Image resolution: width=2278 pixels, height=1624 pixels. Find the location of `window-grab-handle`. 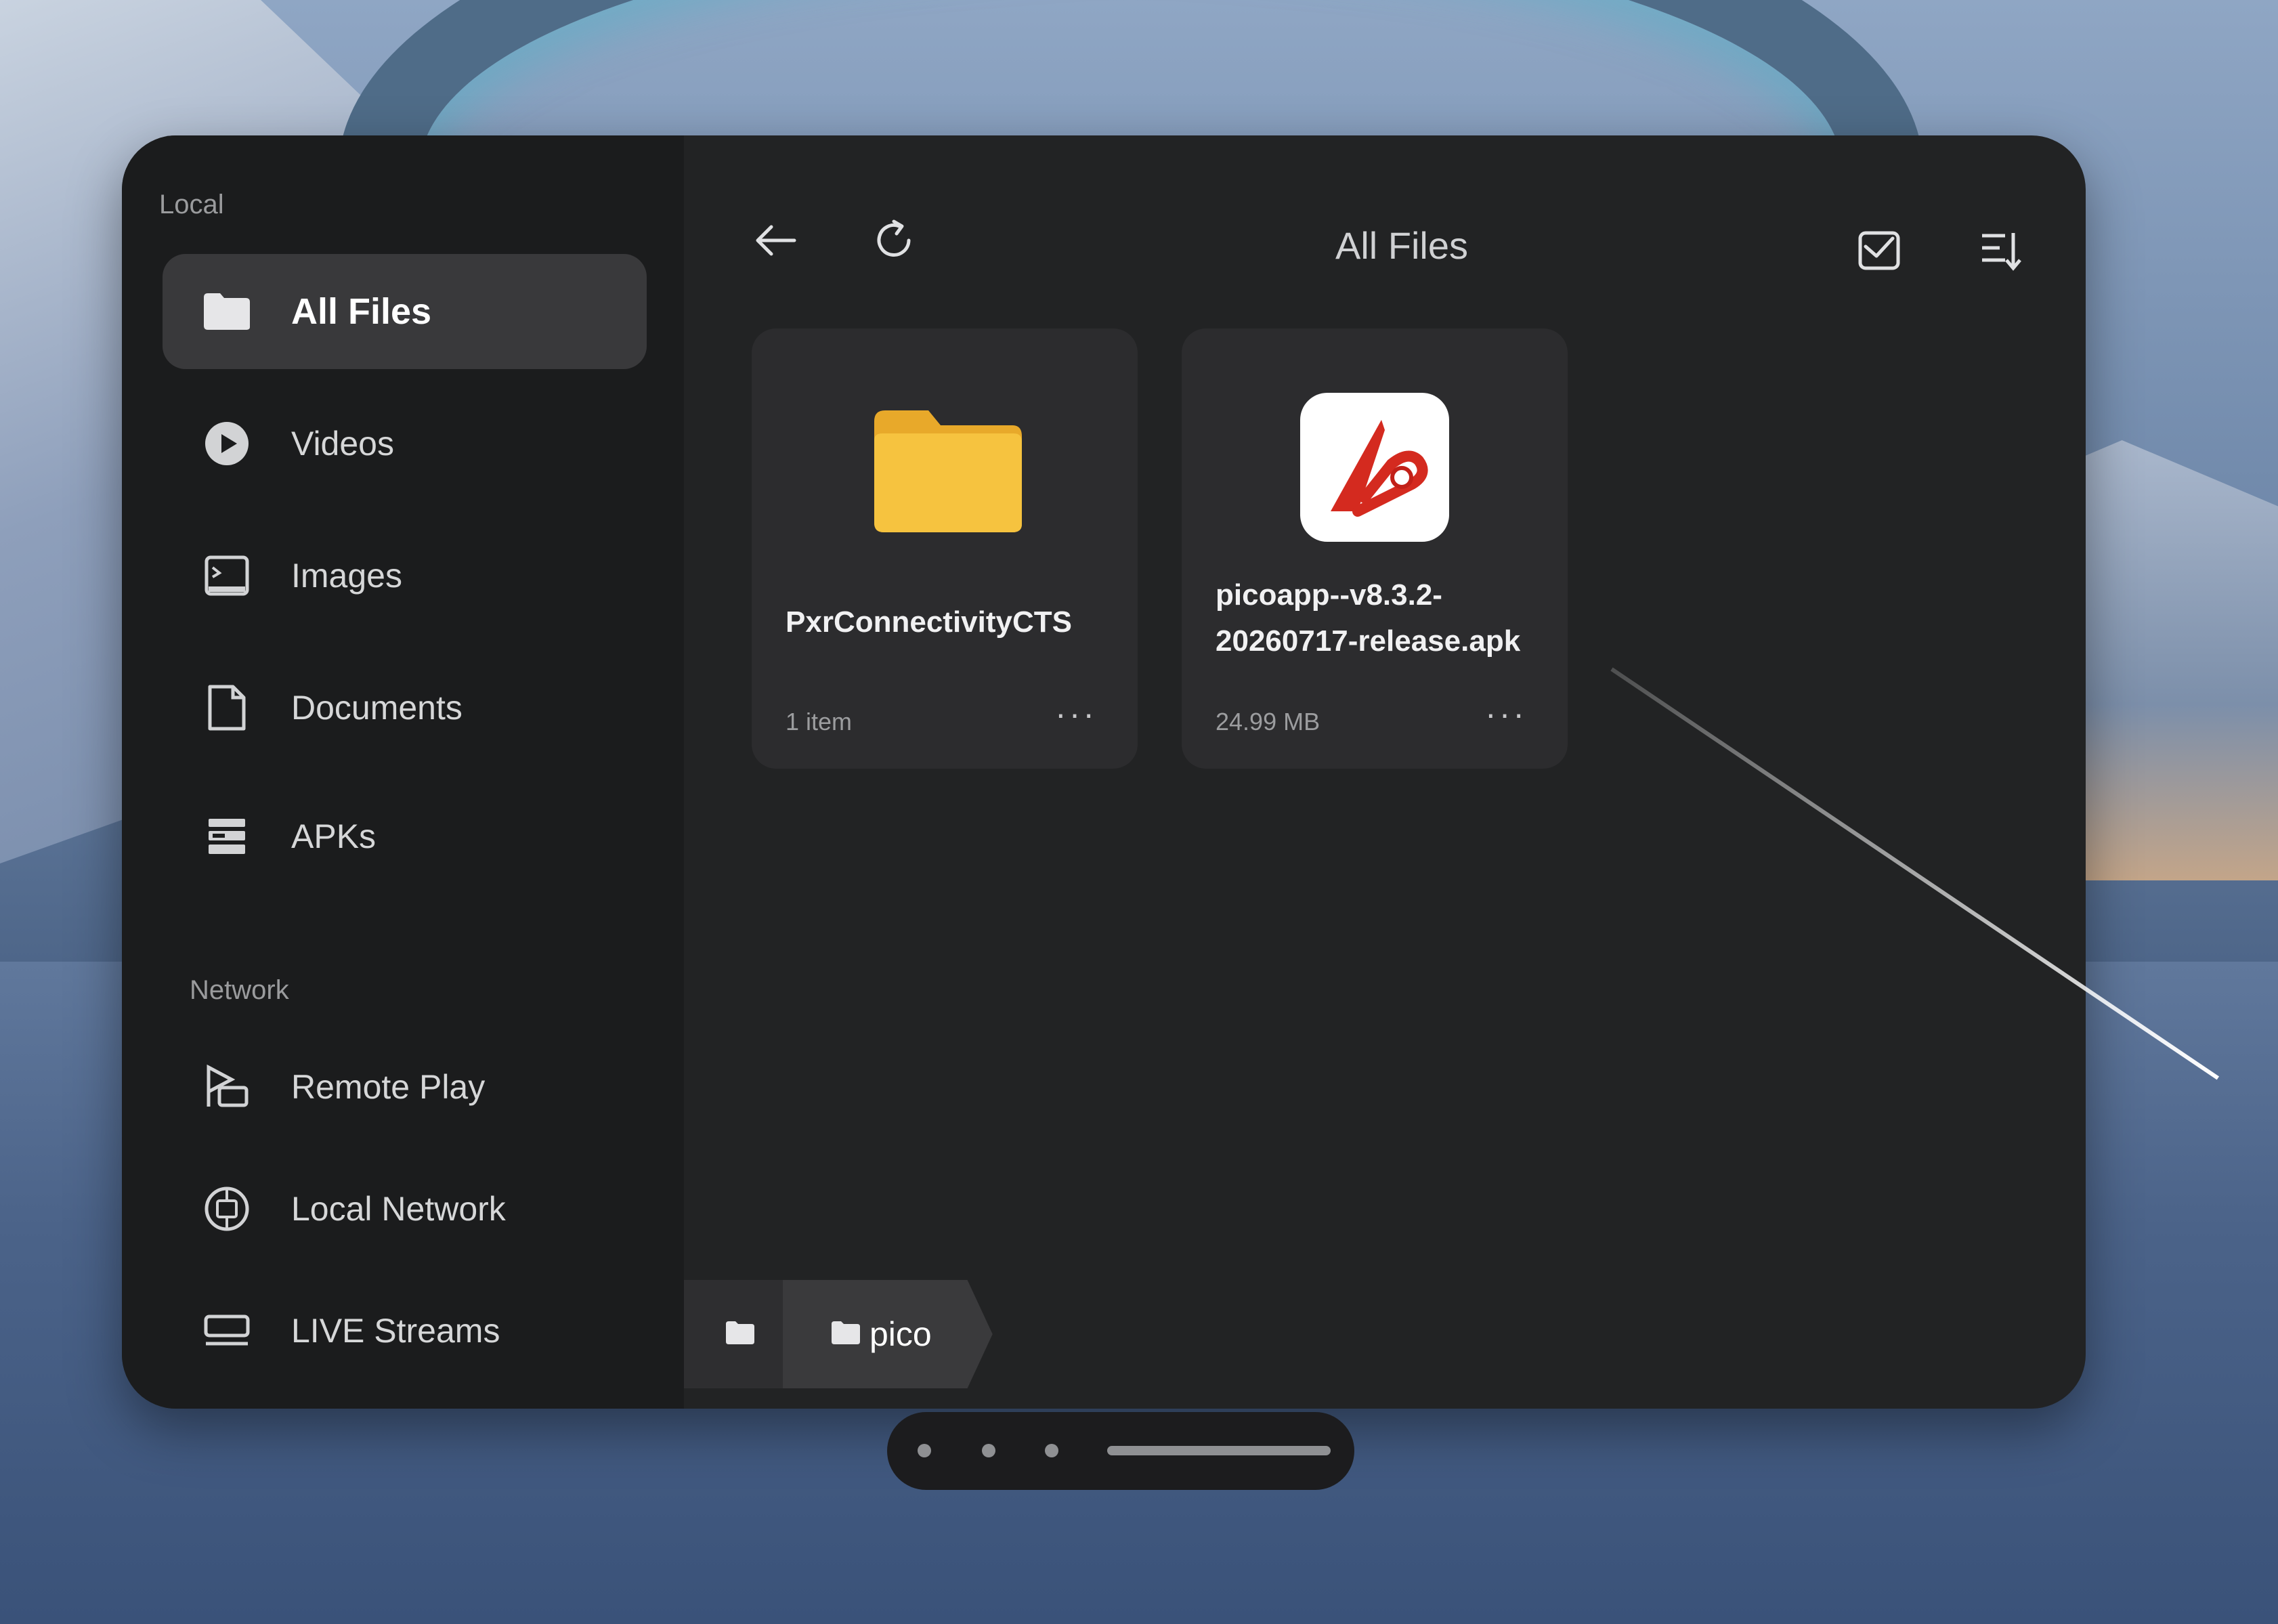

window-grab-handle is located at coordinates (1219, 1450).